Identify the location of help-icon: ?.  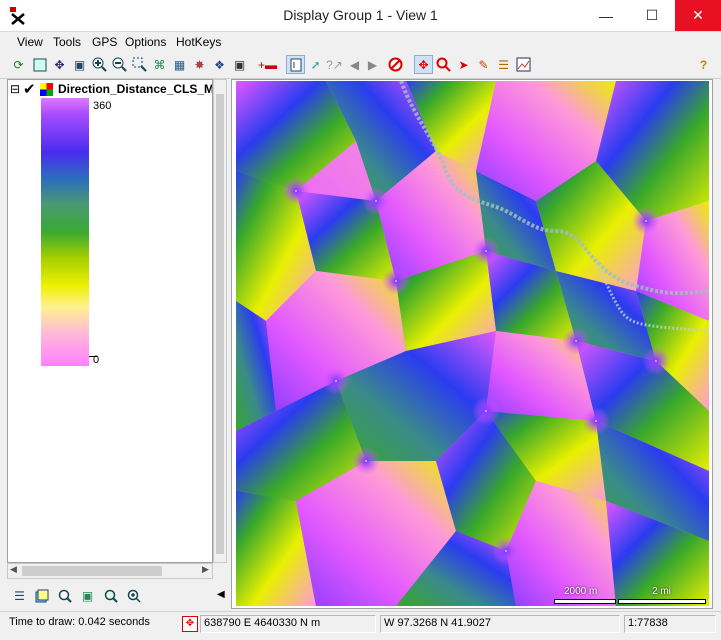
(703, 64).